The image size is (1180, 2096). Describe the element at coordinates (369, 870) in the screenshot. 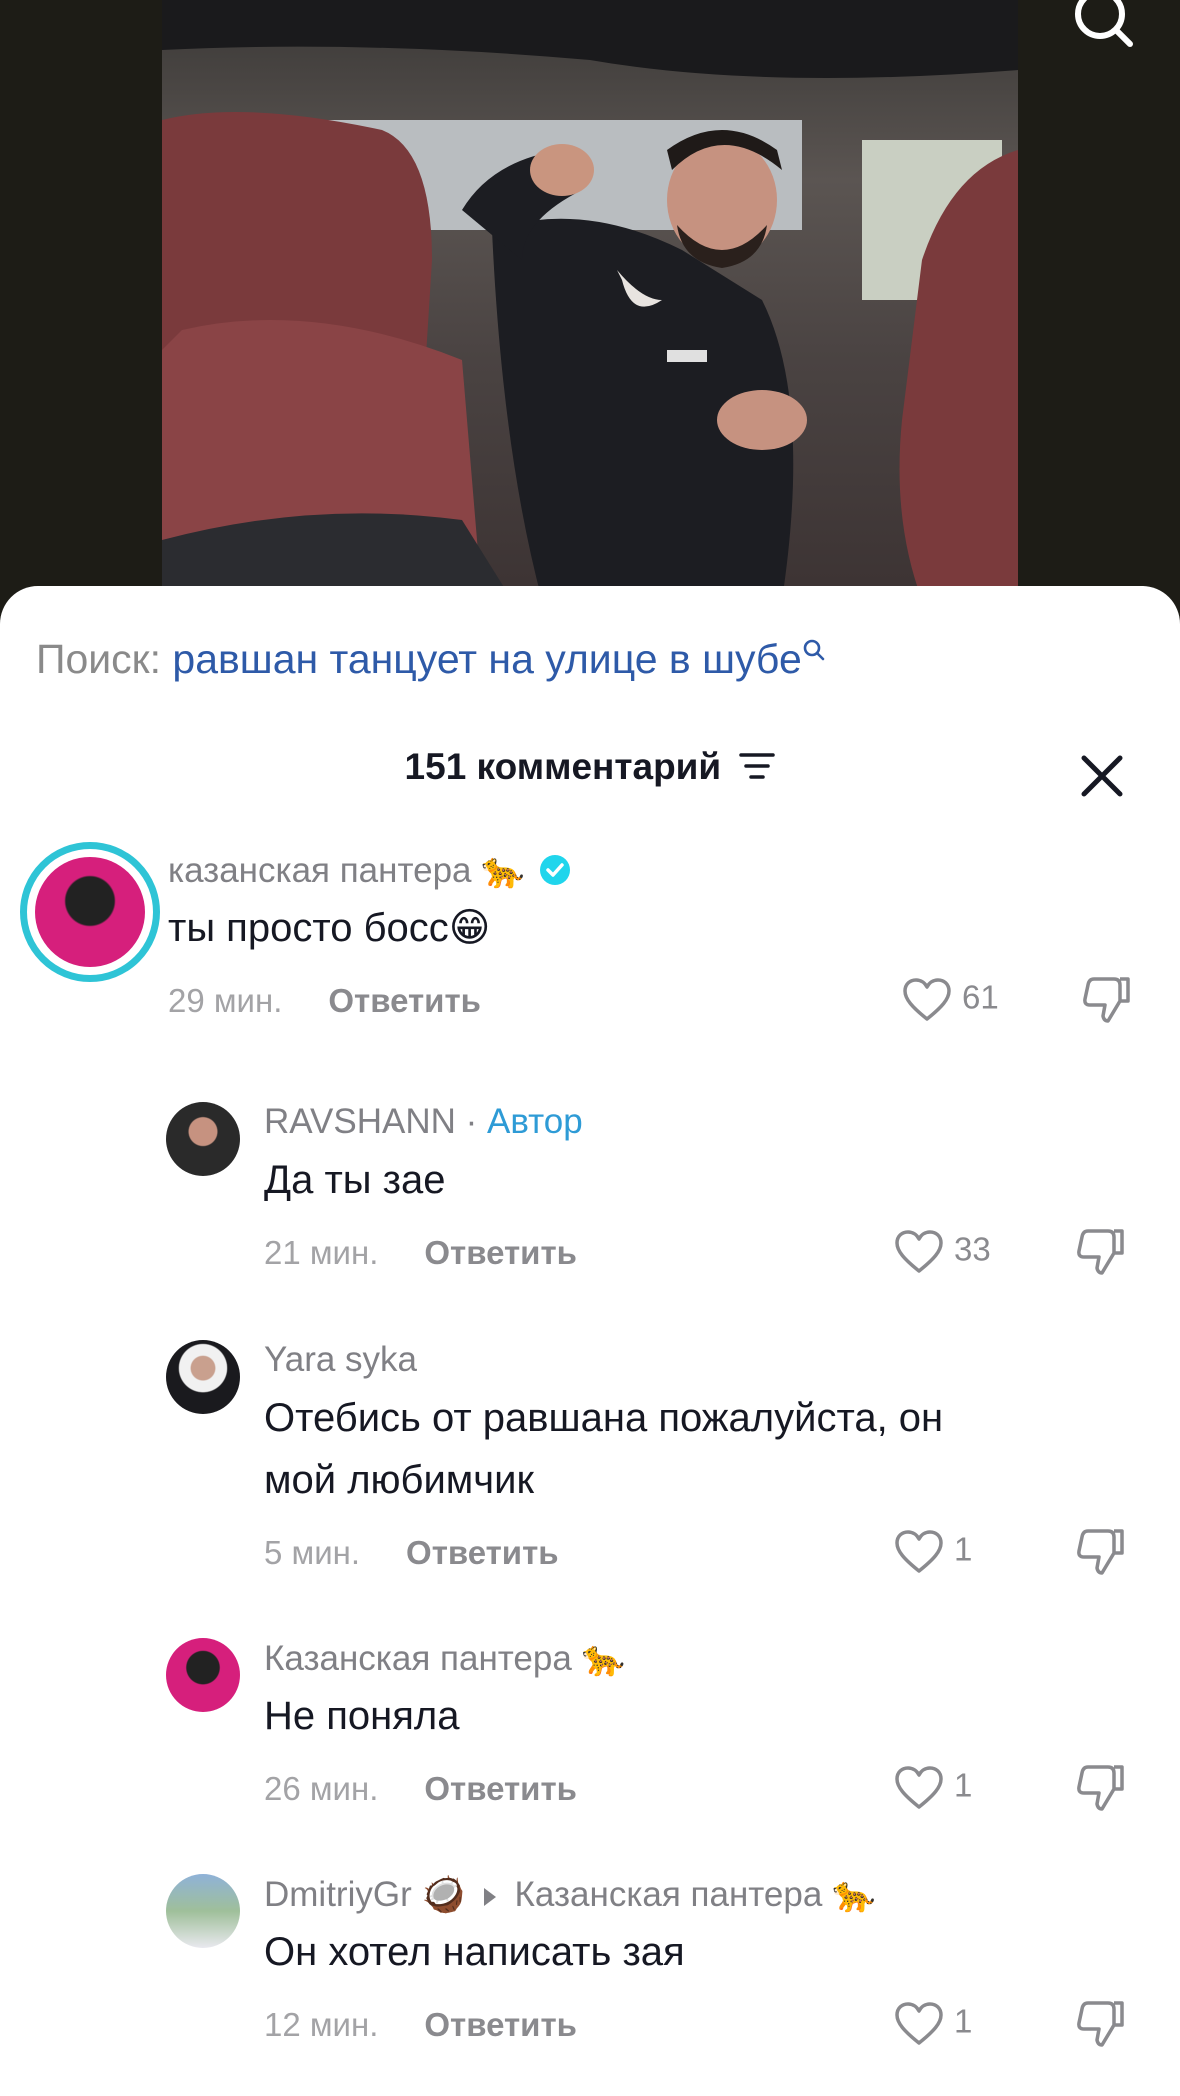

I see `comment-username: казанская пантера 🐆` at that location.